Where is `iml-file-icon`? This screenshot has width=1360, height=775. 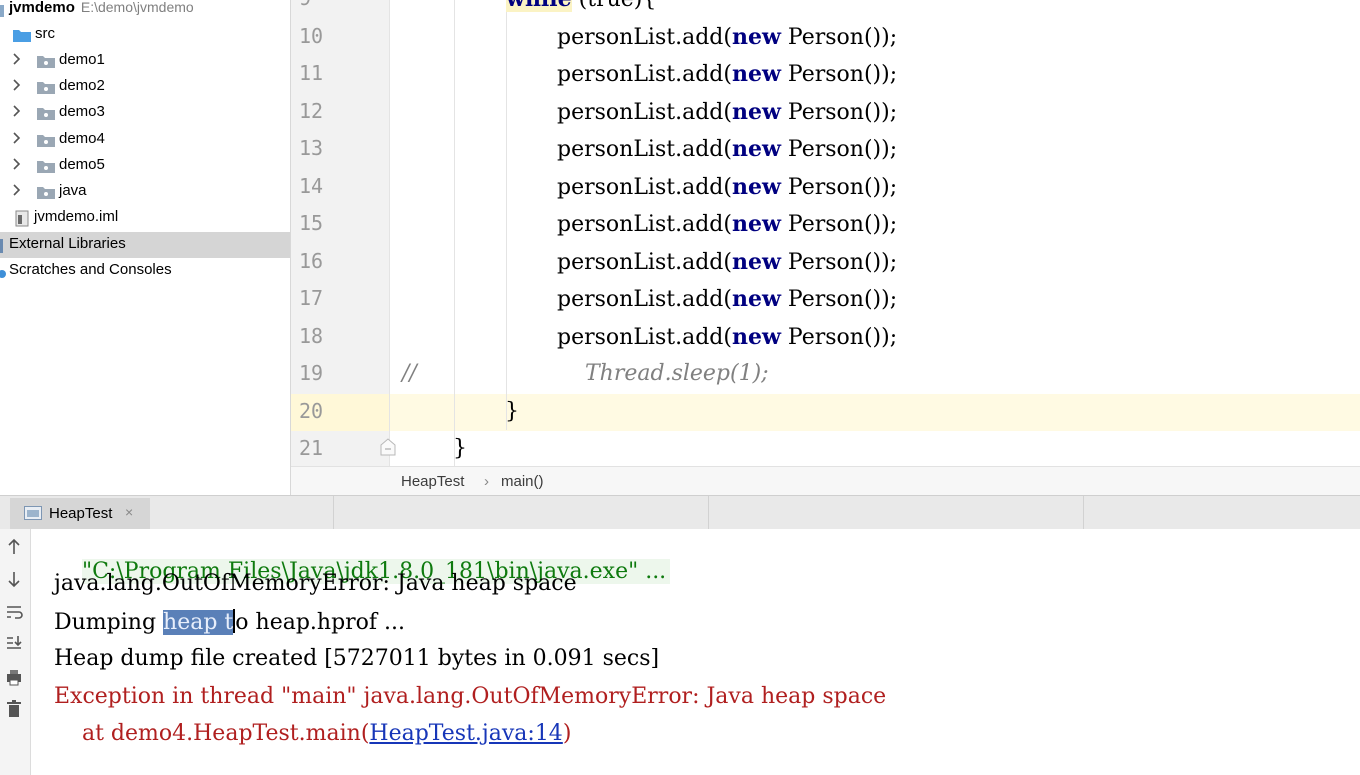
iml-file-icon is located at coordinates (22, 218).